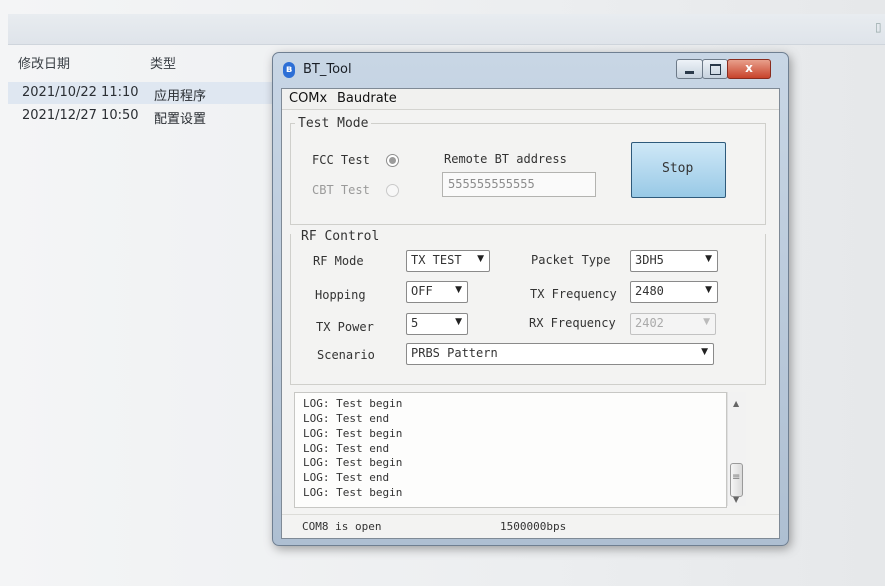 This screenshot has width=885, height=586. Describe the element at coordinates (163, 62) in the screenshot. I see `column-type: 类型` at that location.